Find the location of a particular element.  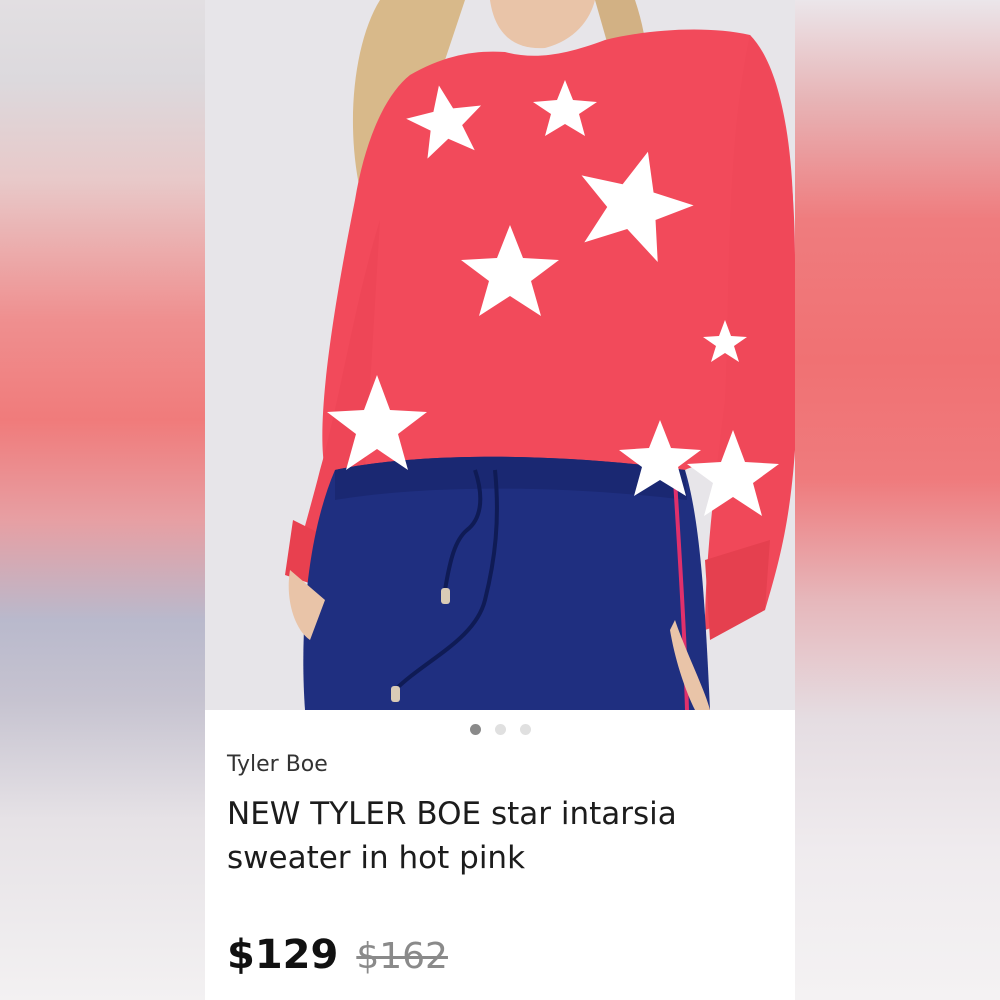

carousel-indicator is located at coordinates (500, 729).